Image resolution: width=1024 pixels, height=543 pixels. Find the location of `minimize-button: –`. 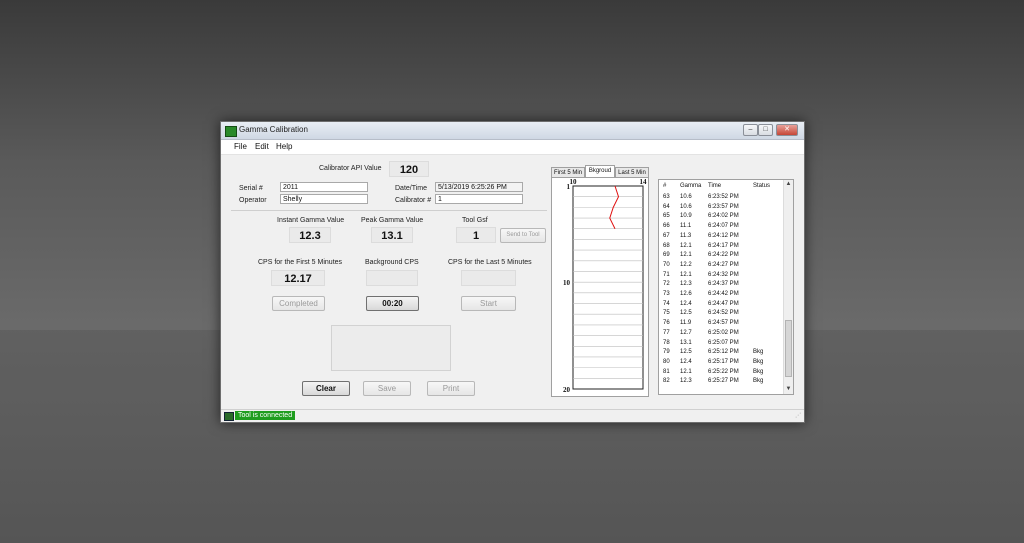

minimize-button: – is located at coordinates (750, 130).